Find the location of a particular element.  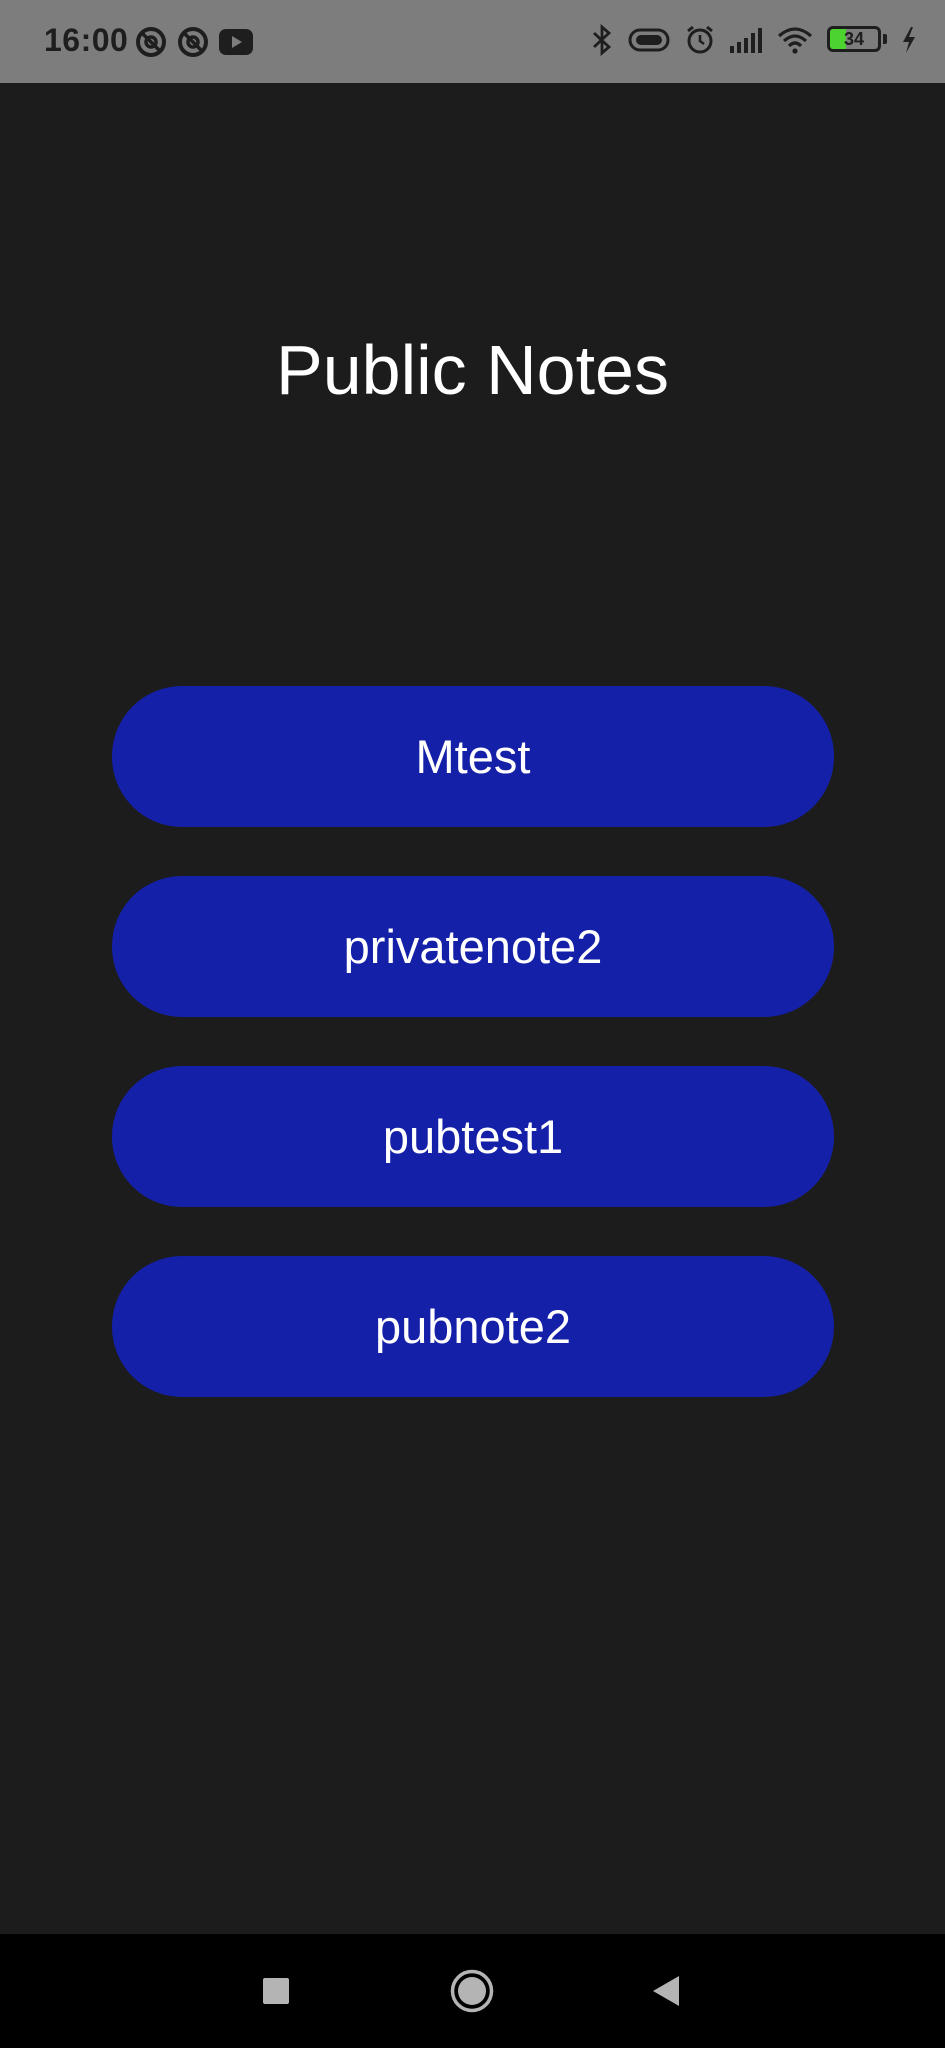

navigation-bar is located at coordinates (472, 1991).